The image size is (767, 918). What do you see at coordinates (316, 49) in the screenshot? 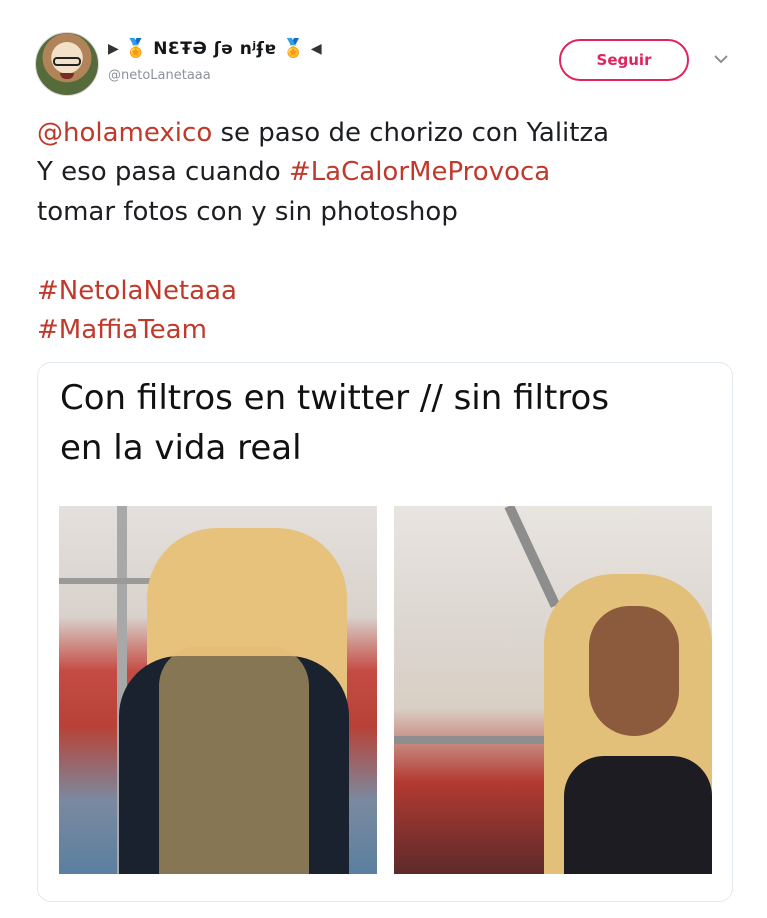
I see `rewind-icon: ◀` at bounding box center [316, 49].